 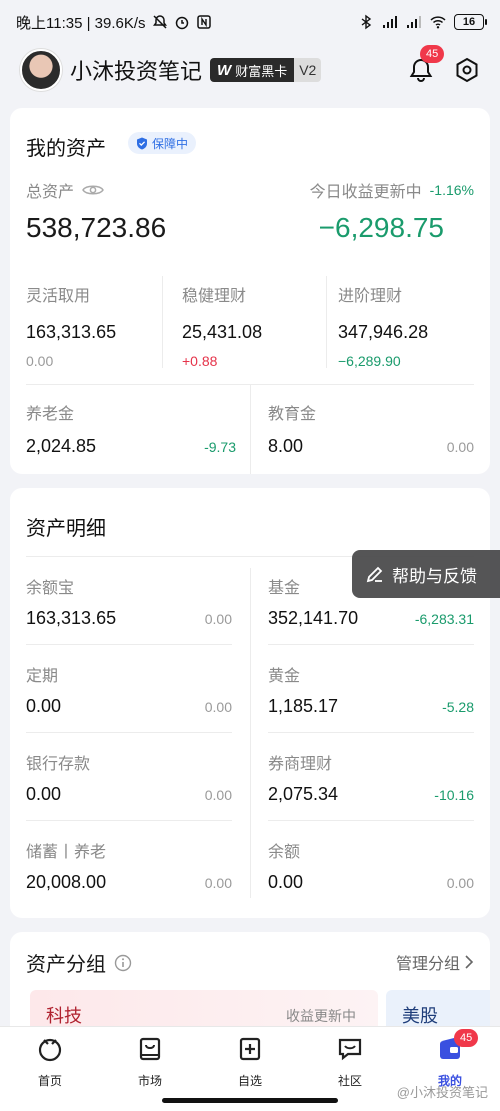 What do you see at coordinates (250, 1100) in the screenshot?
I see `home-indicator` at bounding box center [250, 1100].